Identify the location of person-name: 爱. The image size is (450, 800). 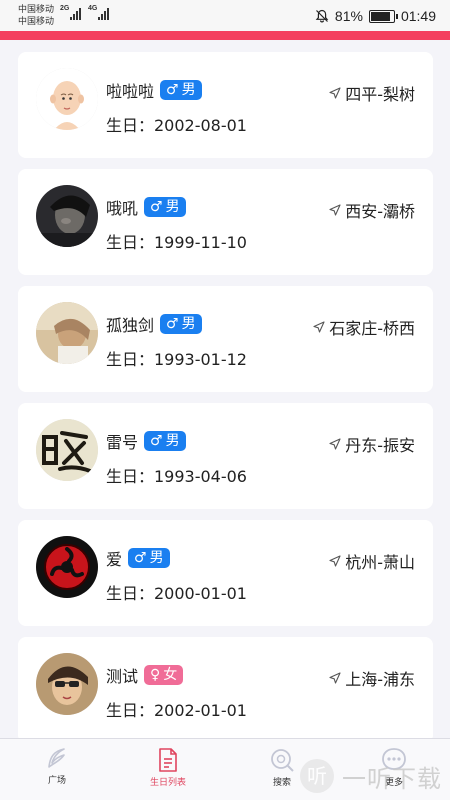
(114, 559).